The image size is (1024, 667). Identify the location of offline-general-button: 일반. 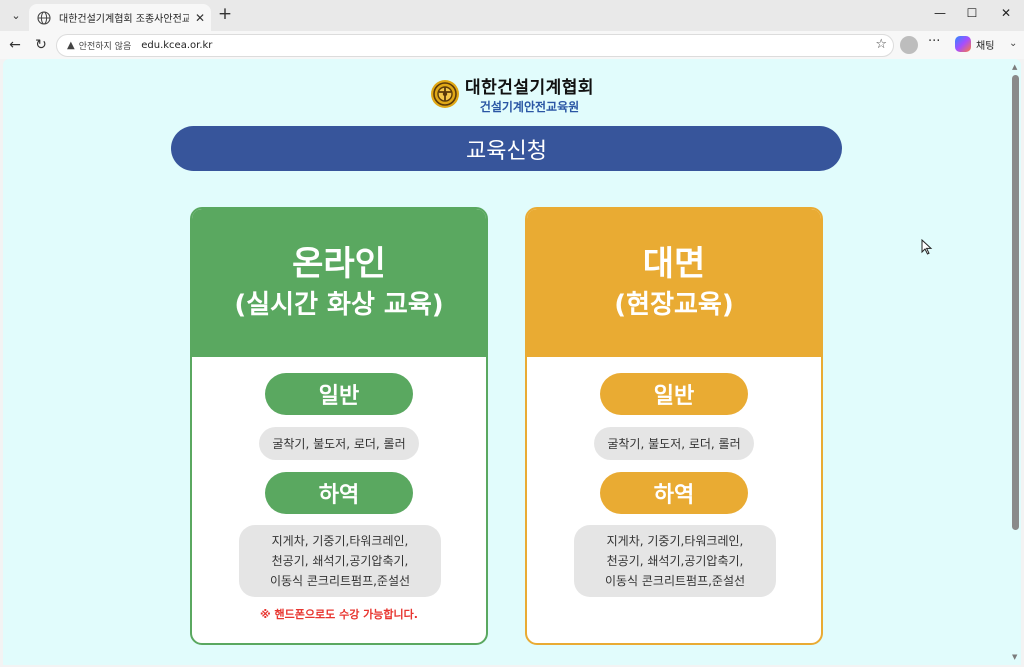
(674, 394).